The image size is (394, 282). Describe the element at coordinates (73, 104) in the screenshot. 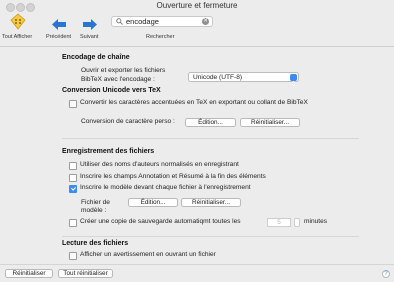

I see `convert-accents-checkbox` at that location.